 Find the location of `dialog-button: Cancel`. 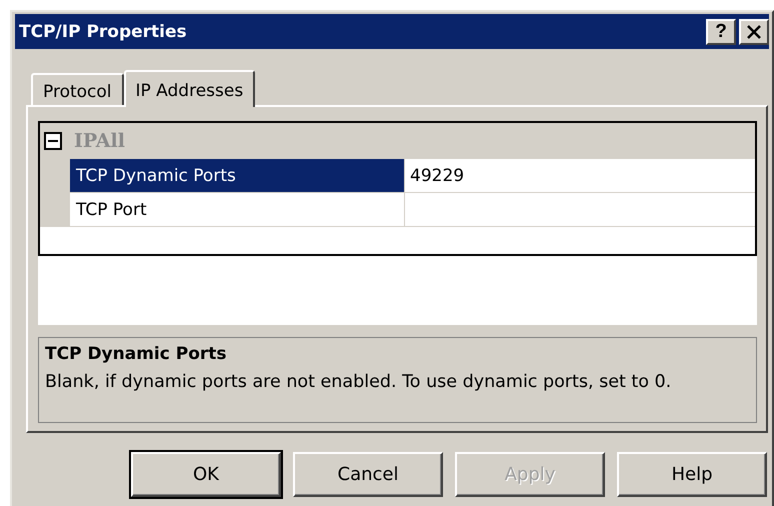

dialog-button: Cancel is located at coordinates (368, 474).